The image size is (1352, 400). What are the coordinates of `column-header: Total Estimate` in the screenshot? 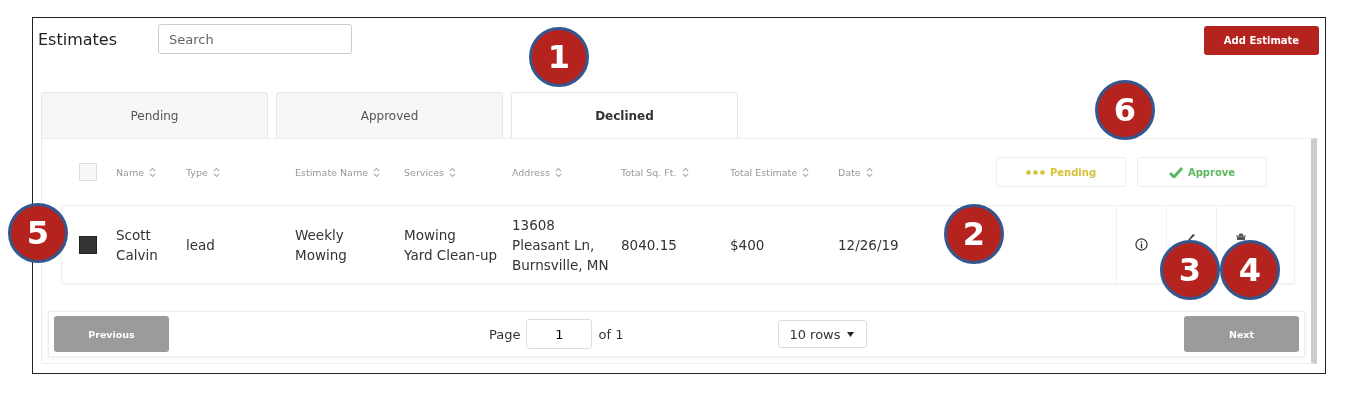 It's located at (784, 172).